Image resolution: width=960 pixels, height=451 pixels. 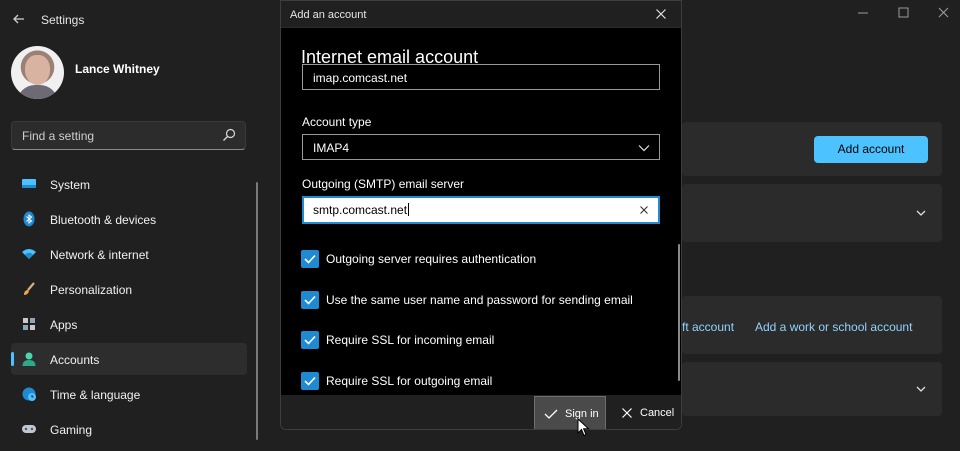 I want to click on sidebar-item-label: Apps, so click(x=64, y=325).